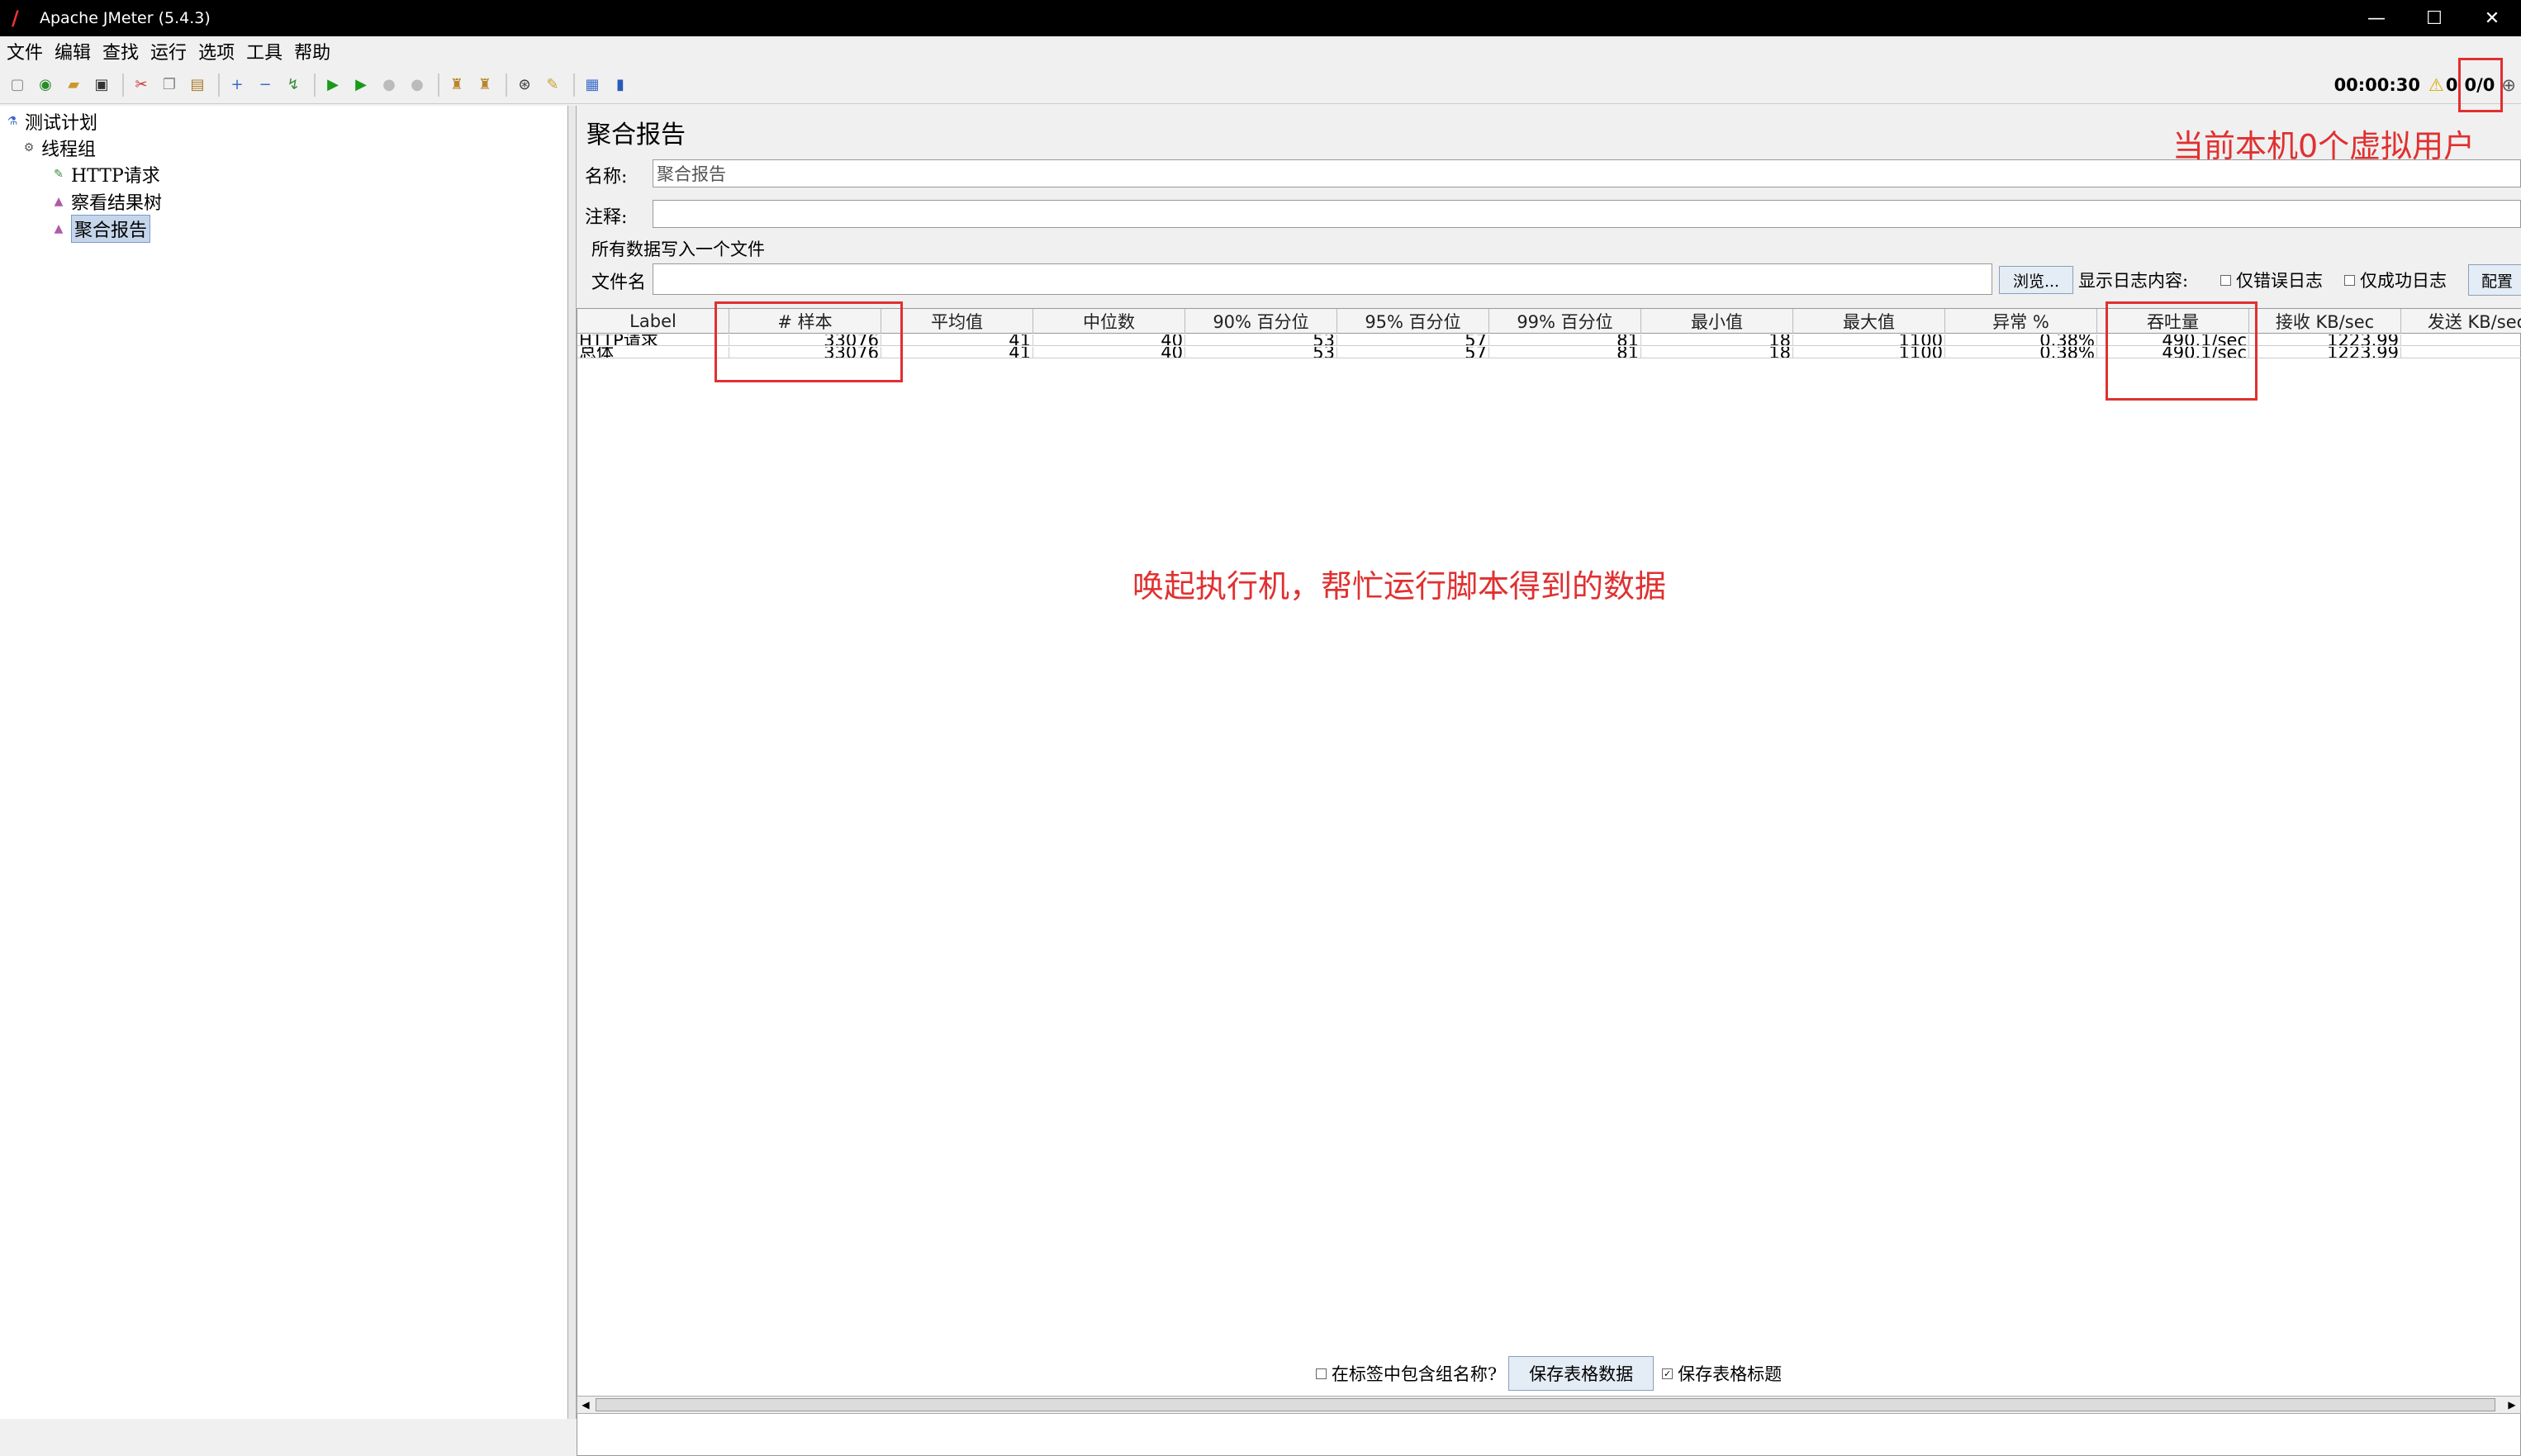 The height and width of the screenshot is (1456, 2521). I want to click on annotation-executor-text: 唤起执行机，帮忙运行脚本得到的数据, so click(1399, 586).